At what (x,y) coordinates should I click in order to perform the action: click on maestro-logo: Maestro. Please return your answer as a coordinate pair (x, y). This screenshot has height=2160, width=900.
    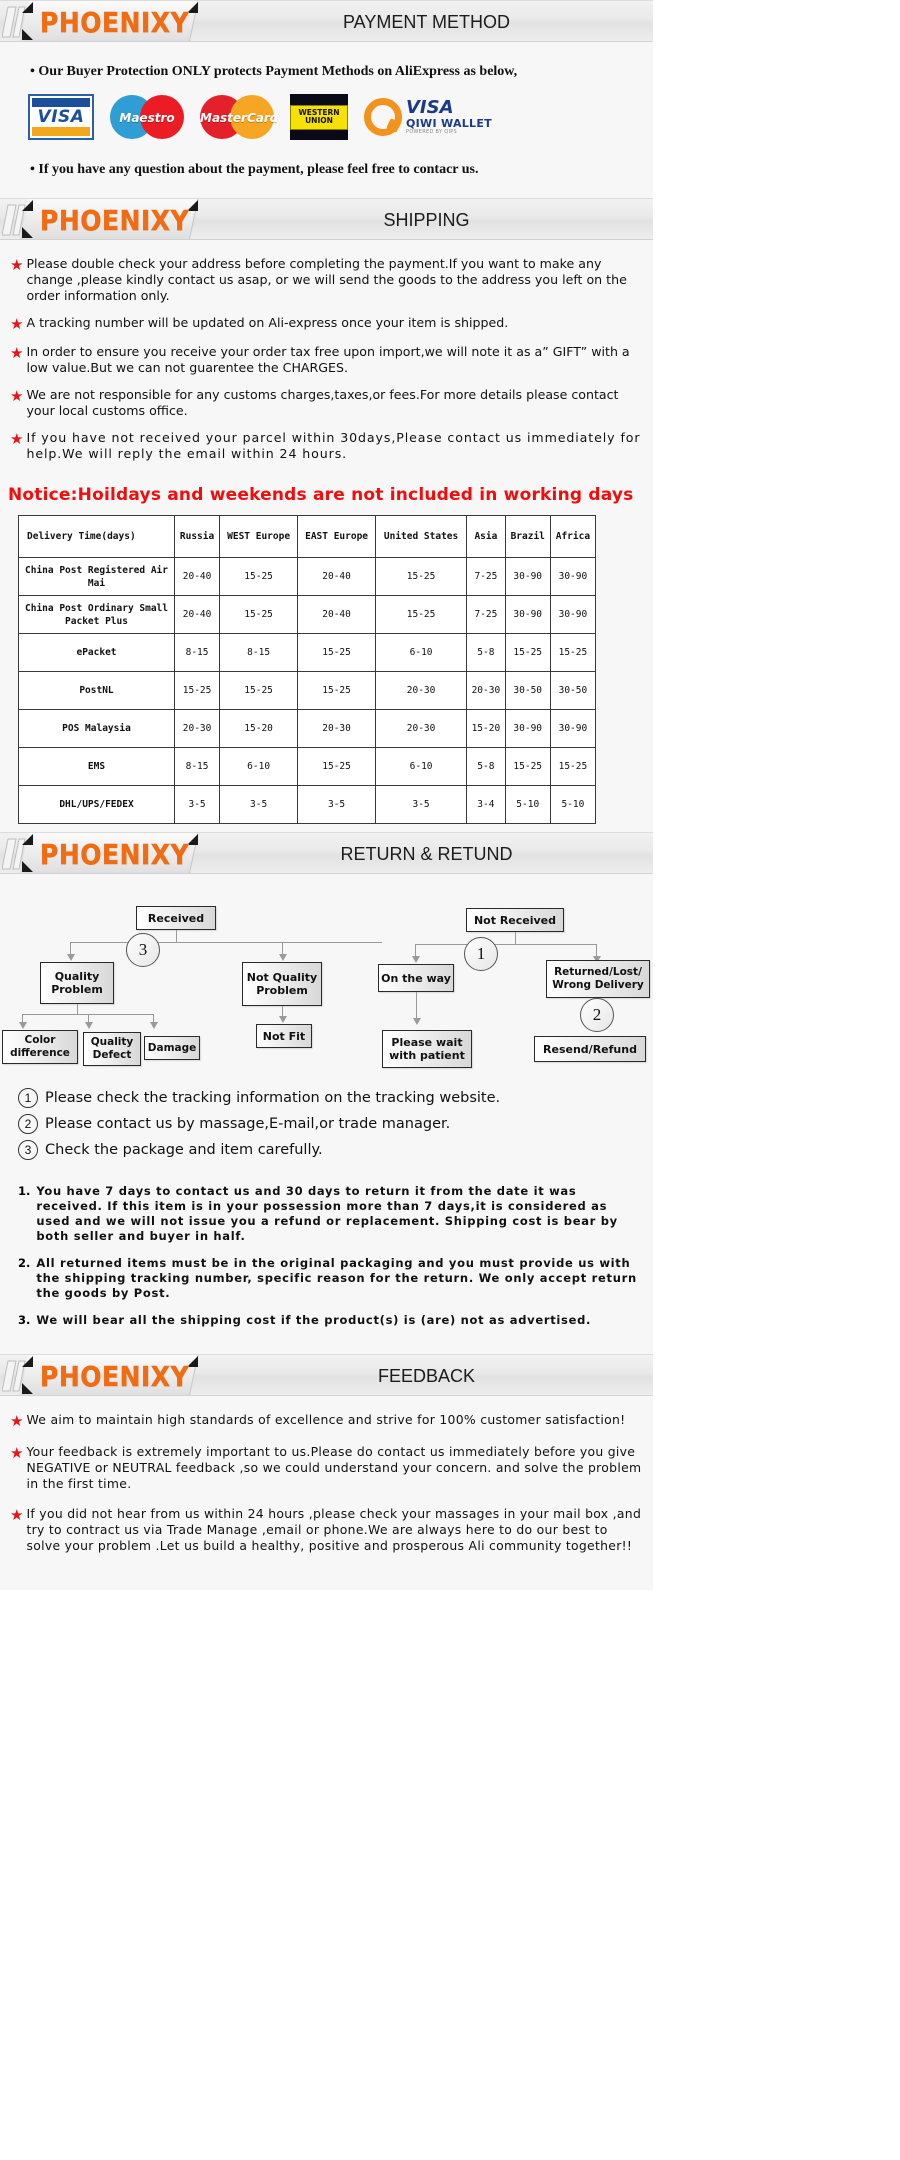
    Looking at the image, I should click on (147, 117).